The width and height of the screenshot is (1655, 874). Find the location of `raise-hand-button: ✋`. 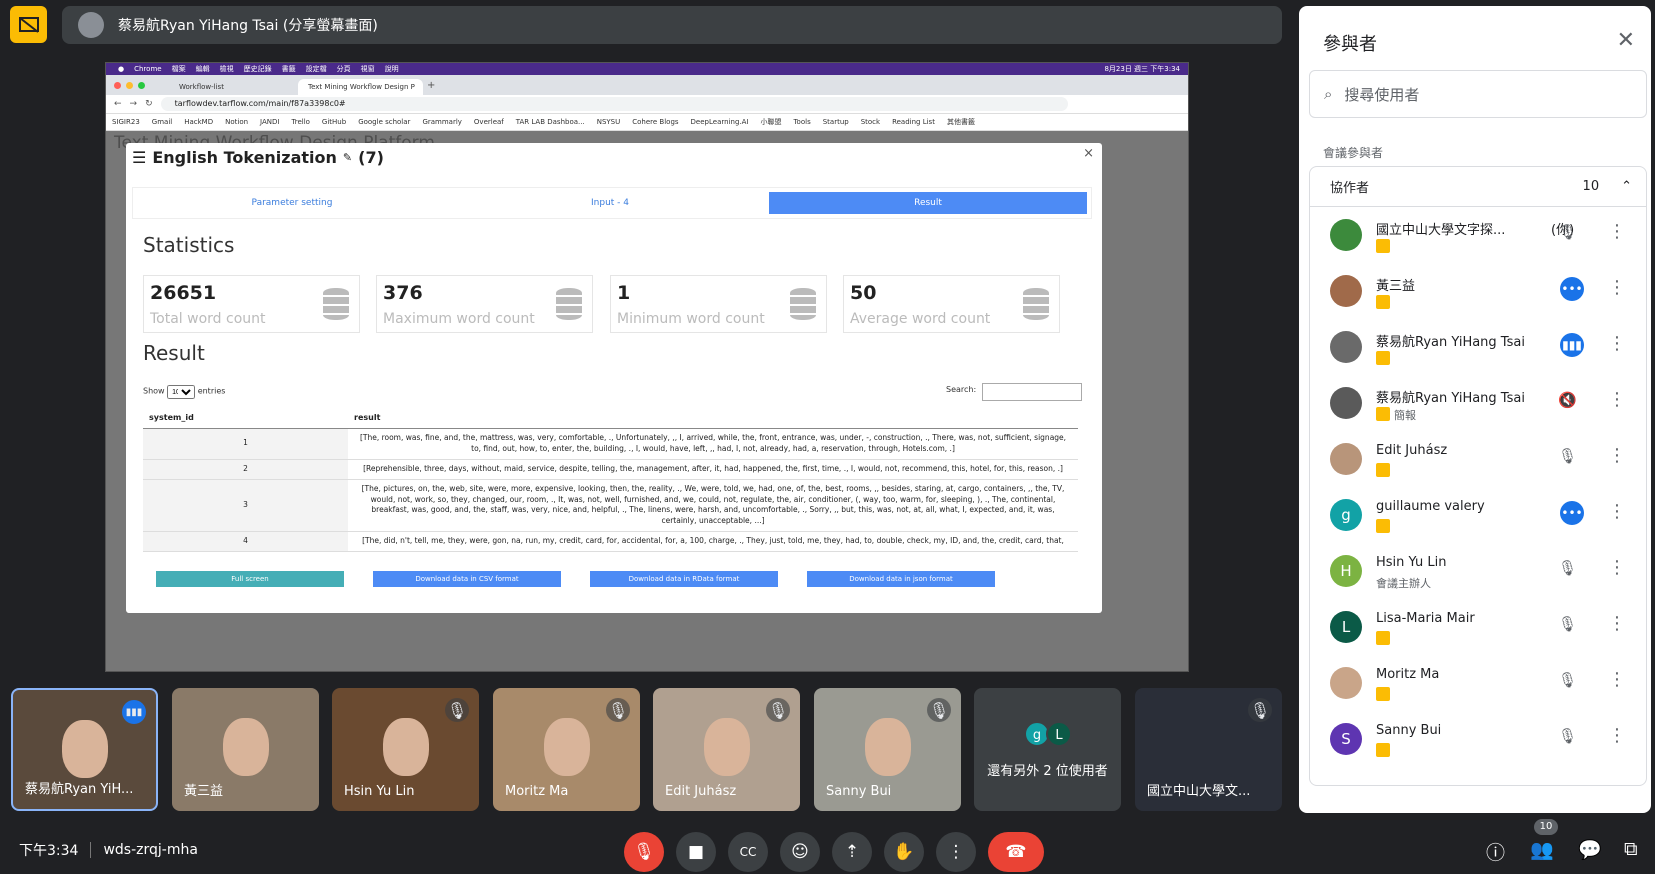

raise-hand-button: ✋ is located at coordinates (904, 852).